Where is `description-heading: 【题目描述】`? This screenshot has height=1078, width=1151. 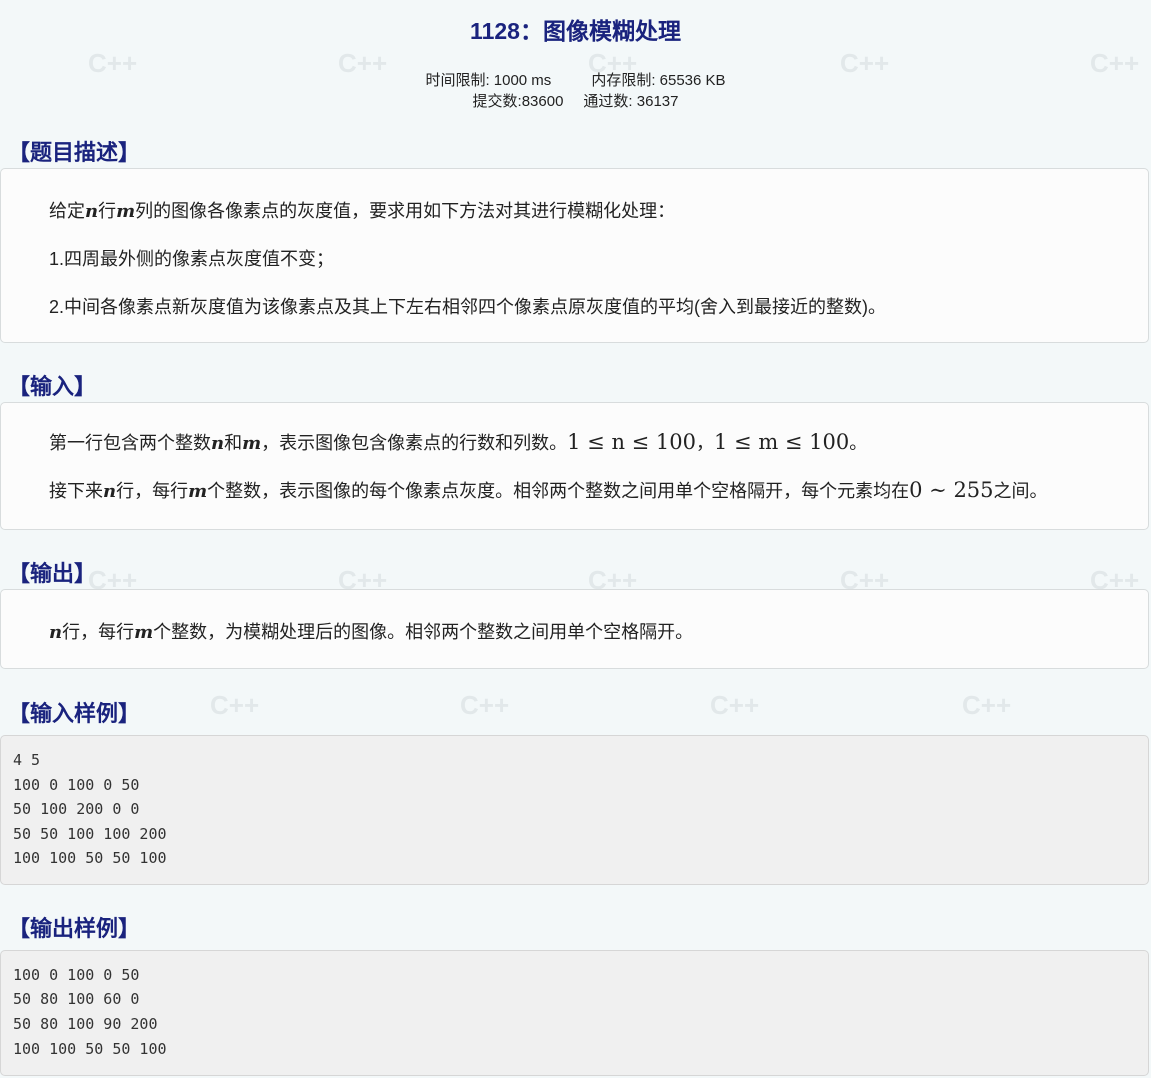 description-heading: 【题目描述】 is located at coordinates (74, 152).